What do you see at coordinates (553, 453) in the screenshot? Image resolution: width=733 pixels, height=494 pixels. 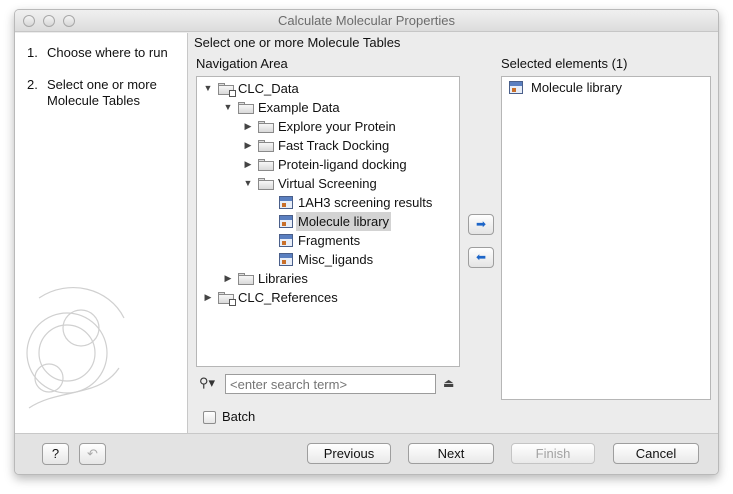 I see `finish-button: Finish` at bounding box center [553, 453].